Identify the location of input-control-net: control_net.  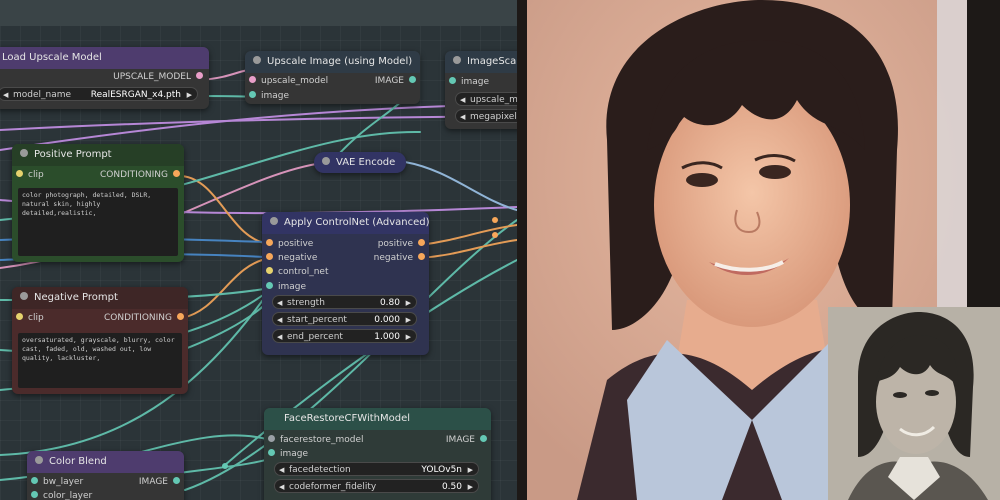
(297, 272).